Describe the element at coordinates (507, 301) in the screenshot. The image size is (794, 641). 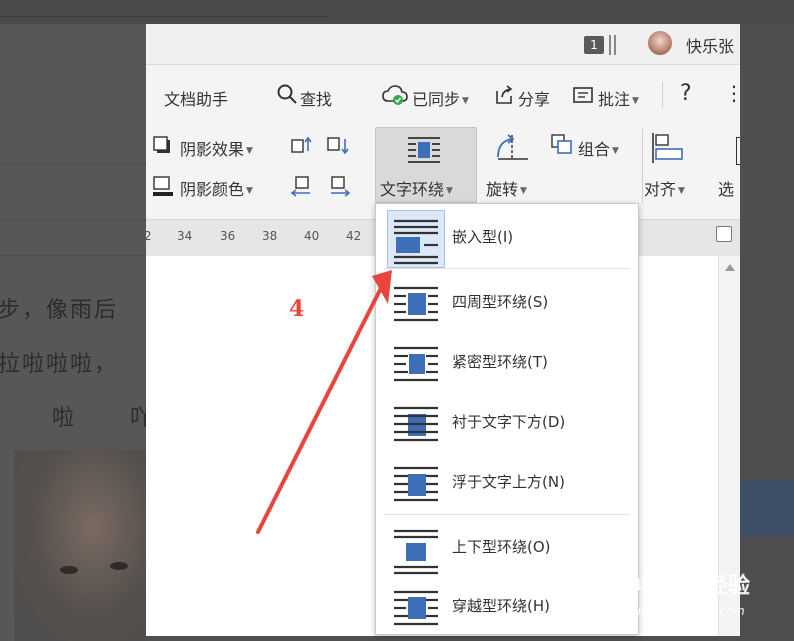
I see `wrap-square-item: 四周型环绕(S)` at that location.